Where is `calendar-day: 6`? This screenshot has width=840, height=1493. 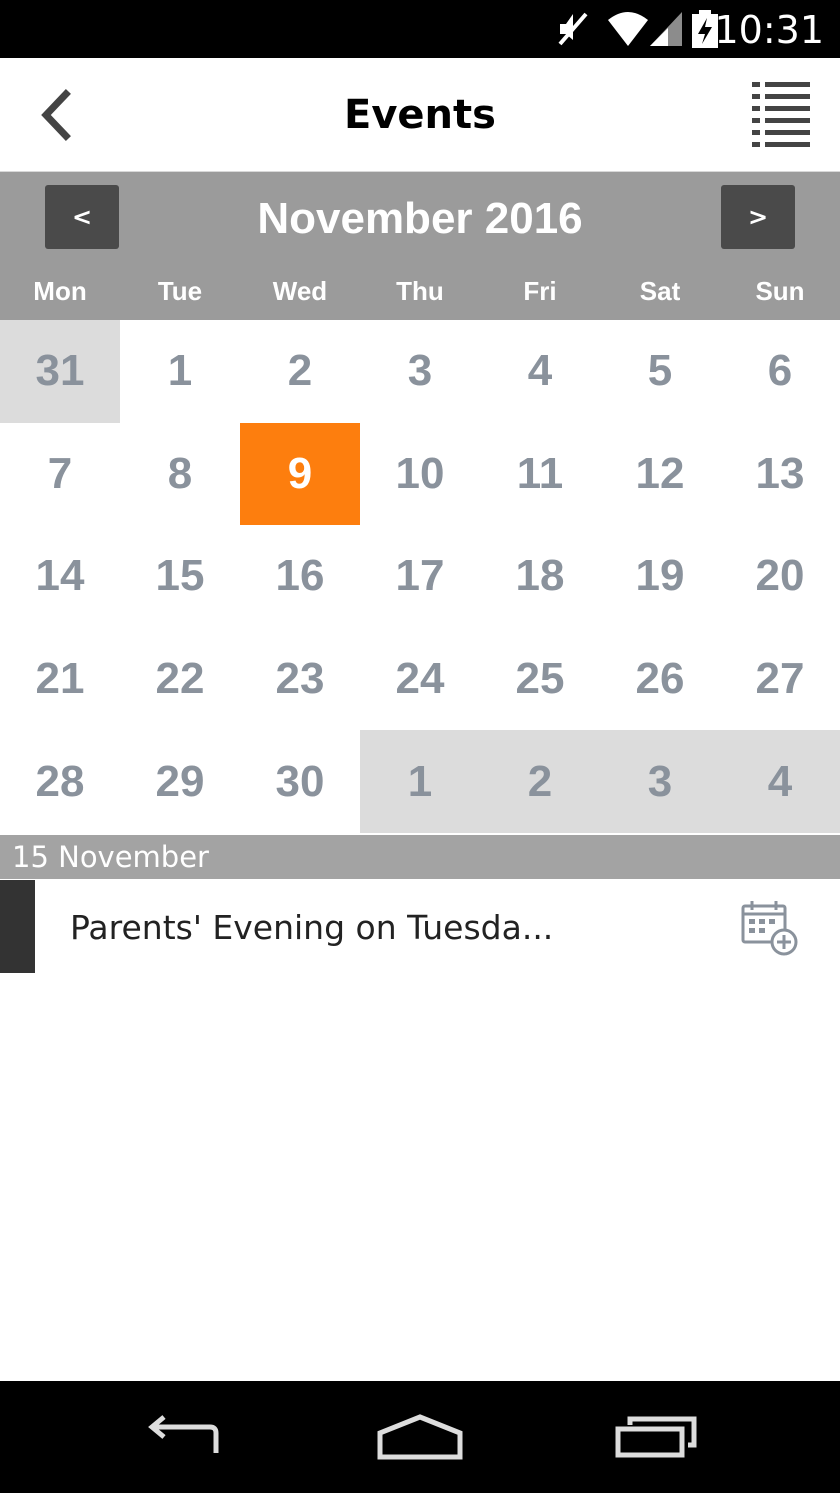
calendar-day: 6 is located at coordinates (780, 371).